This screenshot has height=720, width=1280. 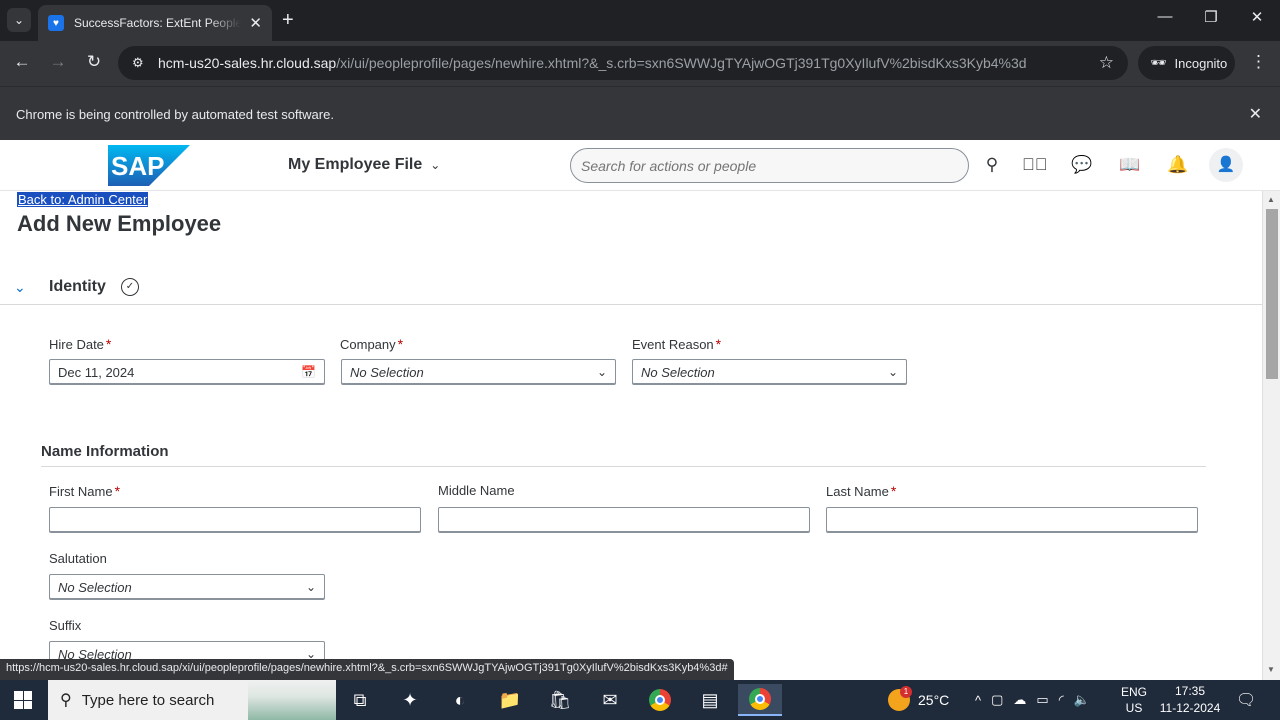 I want to click on browser-tab: ♥ SuccessFactors: ExtEnt PeopleProfile ✕, so click(x=155, y=23).